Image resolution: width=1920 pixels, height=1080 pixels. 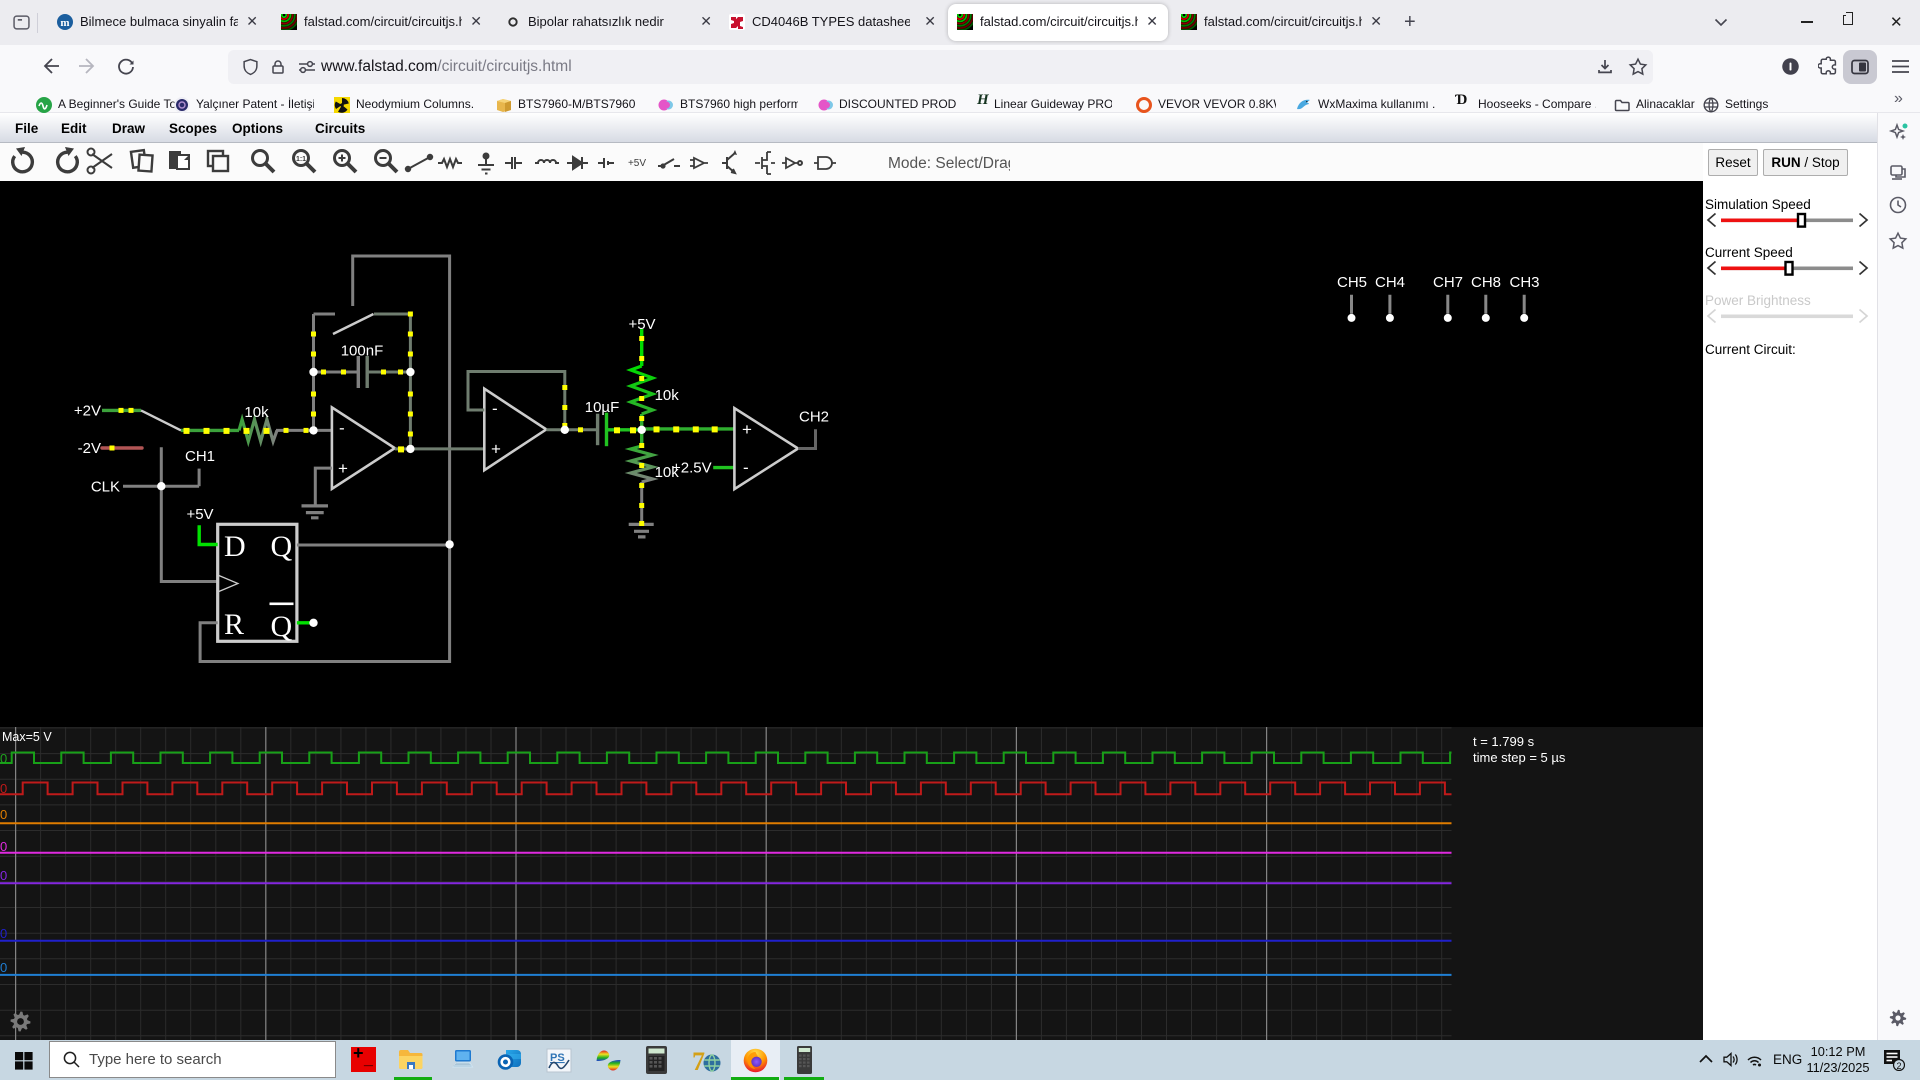 I want to click on svg-text: +2.5V, so click(x=692, y=468).